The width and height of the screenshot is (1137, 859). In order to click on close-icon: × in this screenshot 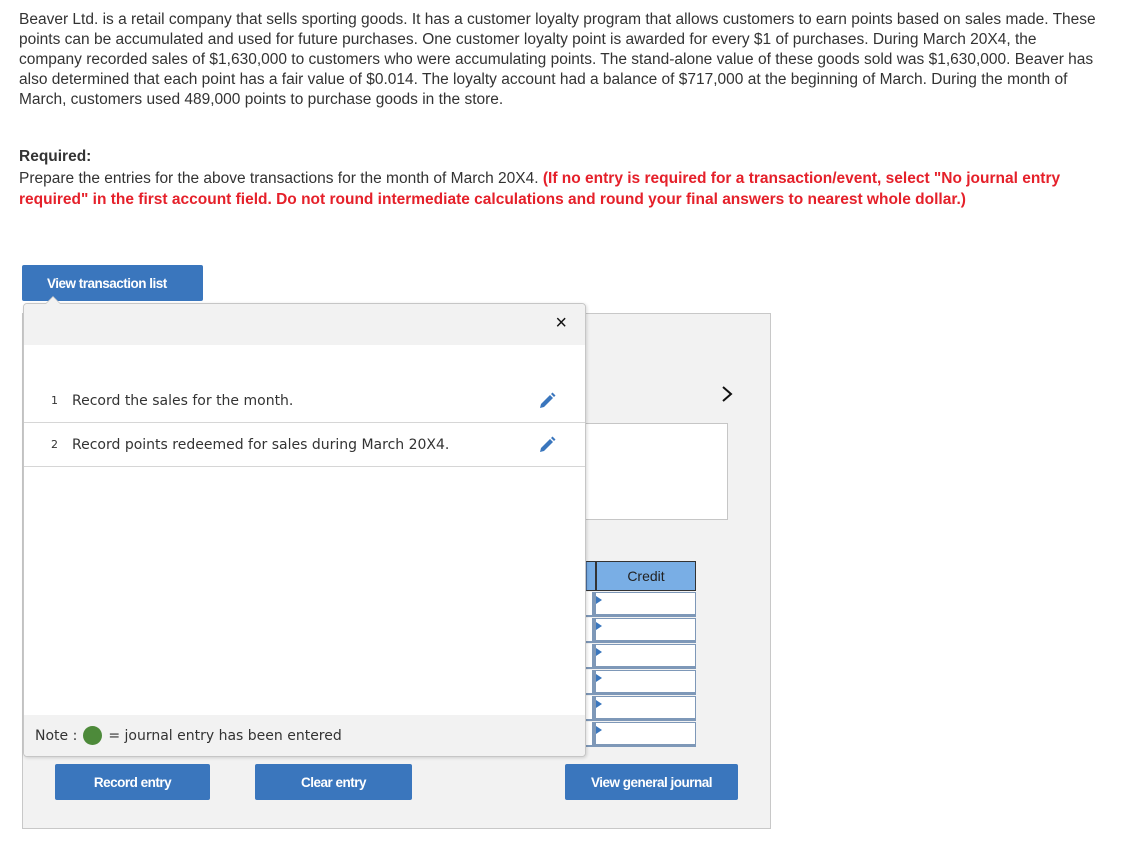, I will do `click(561, 323)`.